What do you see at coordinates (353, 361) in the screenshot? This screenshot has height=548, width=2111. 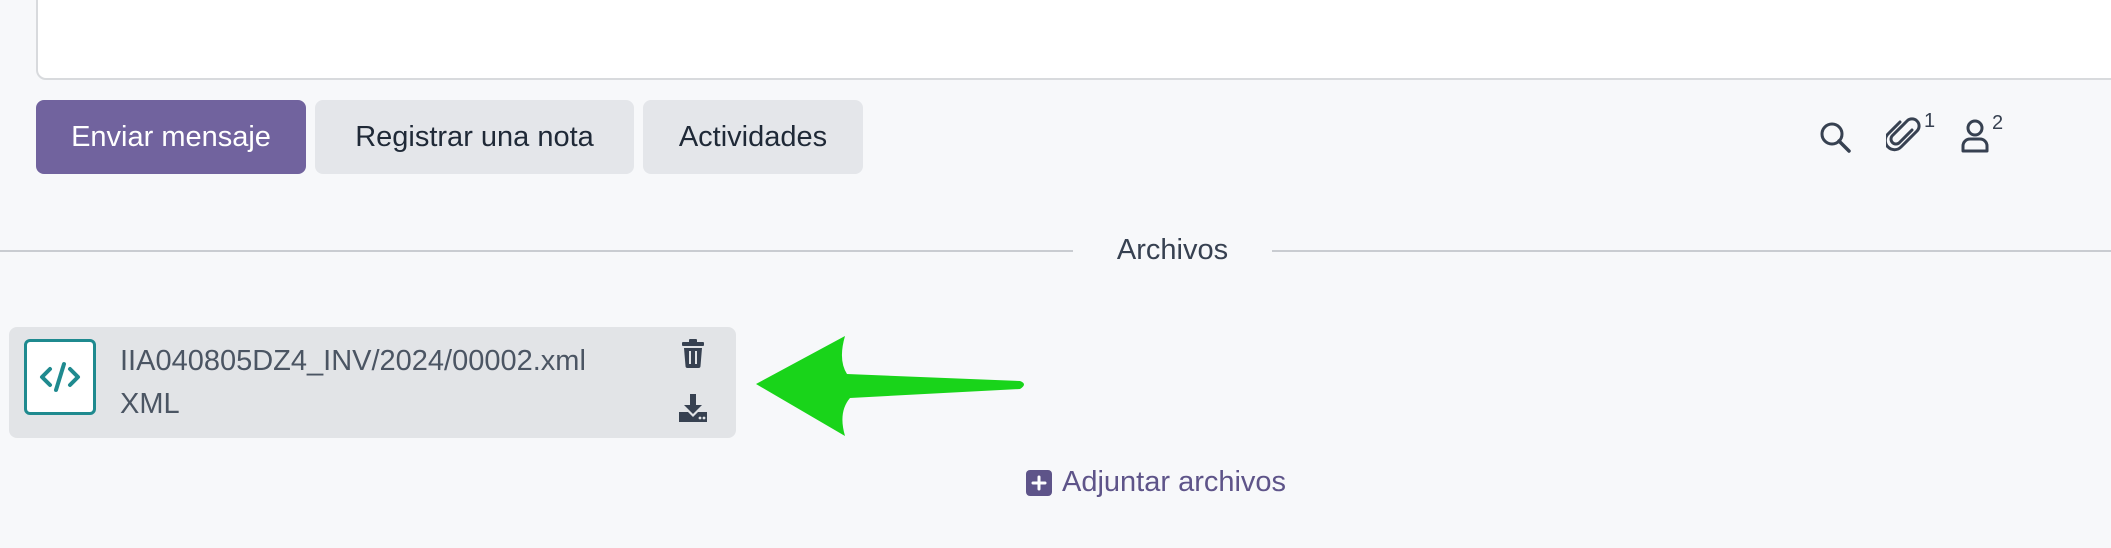 I see `attachment-name: IIA040805DZ4_INV/2024/00002.xml` at bounding box center [353, 361].